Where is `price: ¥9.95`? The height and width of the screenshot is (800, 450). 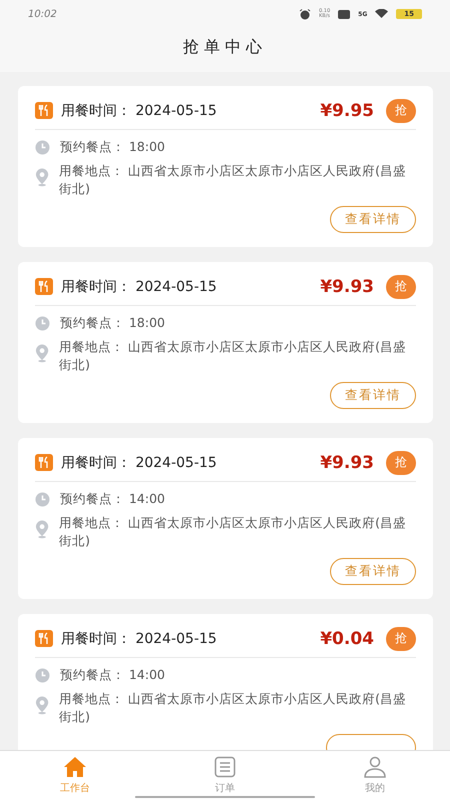
price: ¥9.95 is located at coordinates (347, 110).